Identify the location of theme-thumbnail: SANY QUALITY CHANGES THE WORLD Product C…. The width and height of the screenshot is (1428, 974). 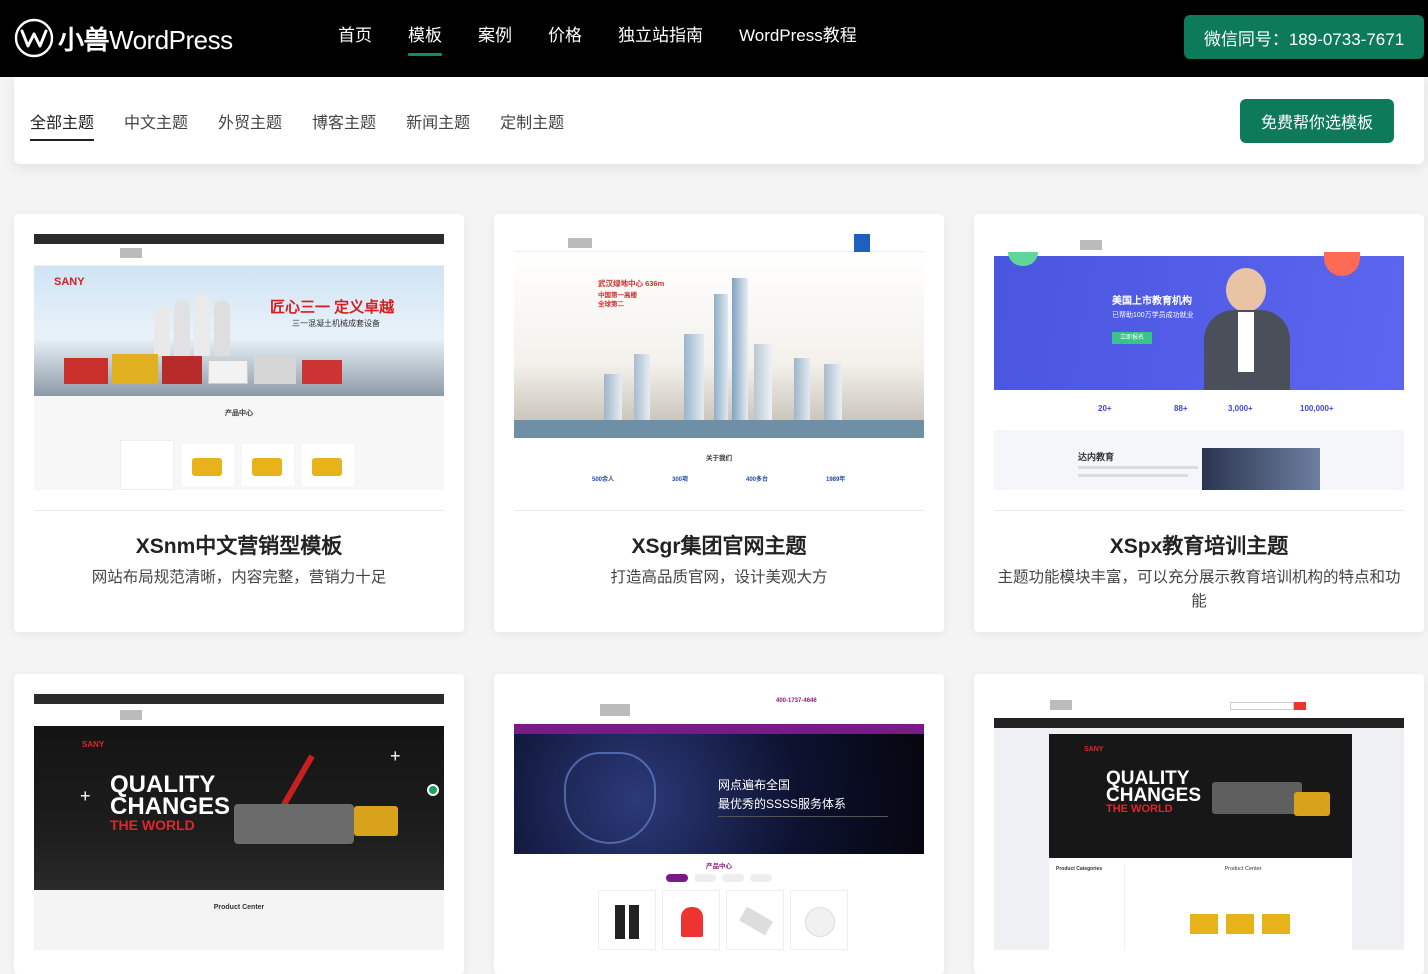
(1199, 822).